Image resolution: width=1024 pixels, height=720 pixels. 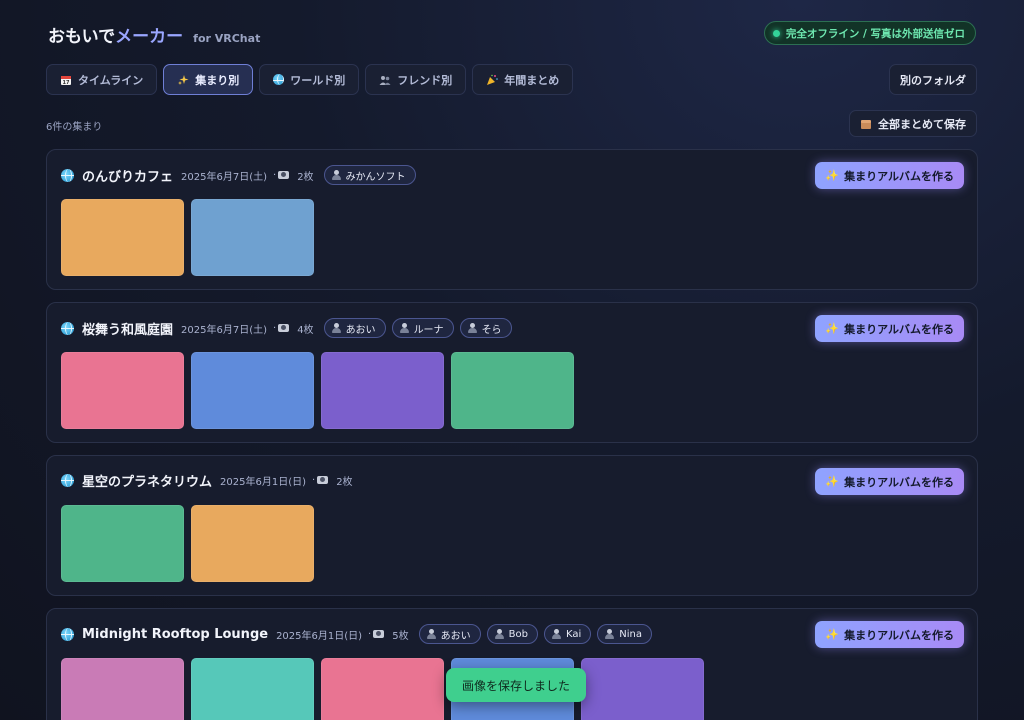 I want to click on friend-chip: Nina, so click(x=624, y=634).